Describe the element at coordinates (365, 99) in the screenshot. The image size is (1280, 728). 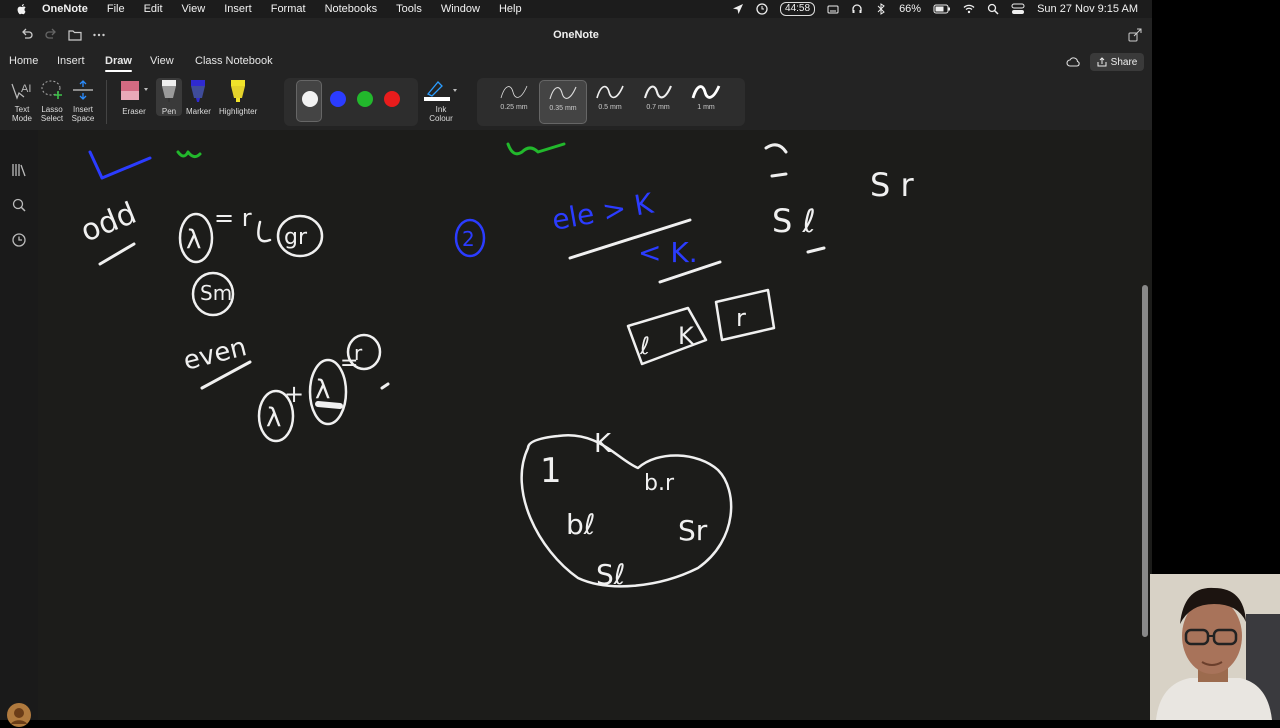
I see `color-swatch-green` at that location.